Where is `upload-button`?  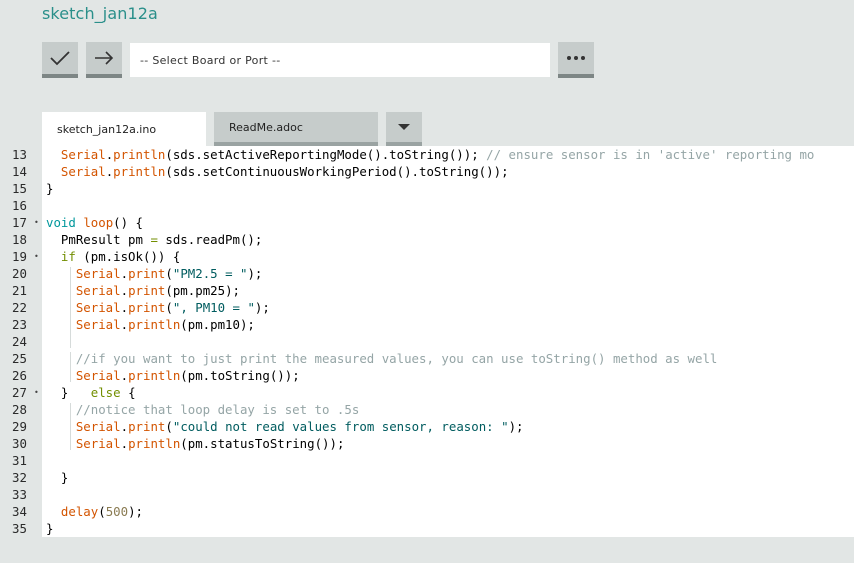
upload-button is located at coordinates (104, 60).